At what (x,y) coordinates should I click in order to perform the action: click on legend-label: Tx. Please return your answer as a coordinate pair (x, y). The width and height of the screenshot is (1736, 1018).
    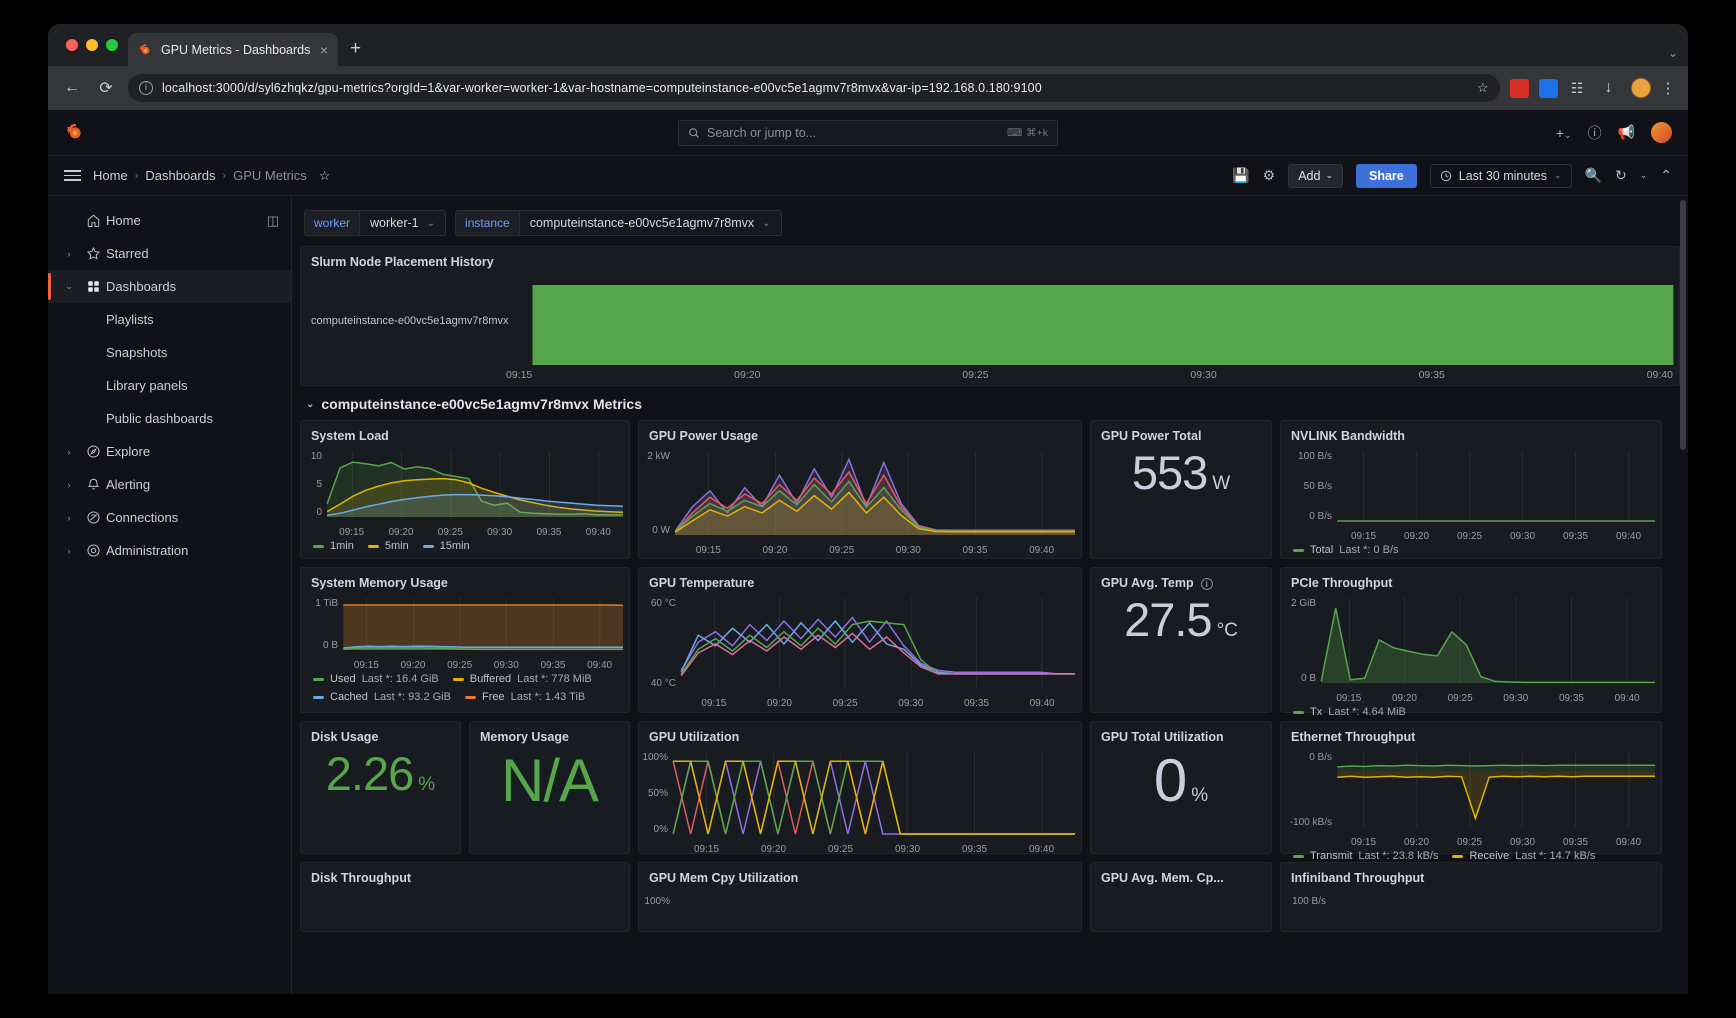
    Looking at the image, I should click on (1316, 712).